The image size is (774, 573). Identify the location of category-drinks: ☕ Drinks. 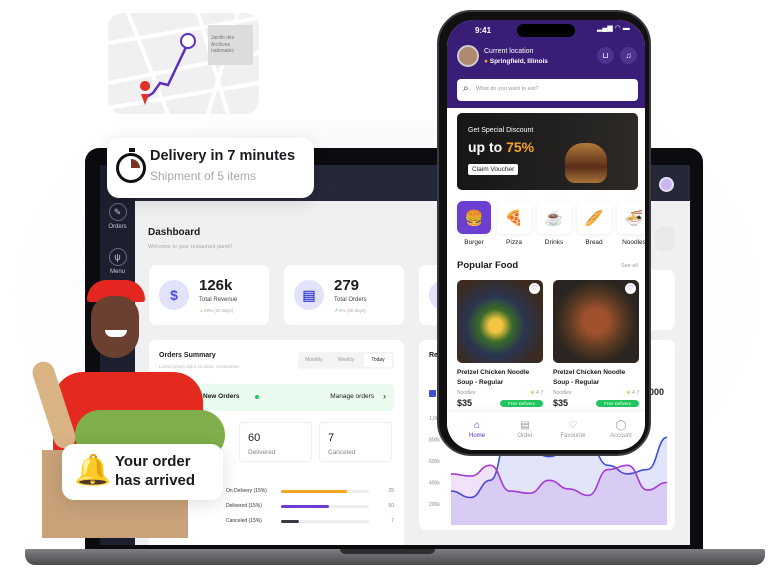
(554, 223).